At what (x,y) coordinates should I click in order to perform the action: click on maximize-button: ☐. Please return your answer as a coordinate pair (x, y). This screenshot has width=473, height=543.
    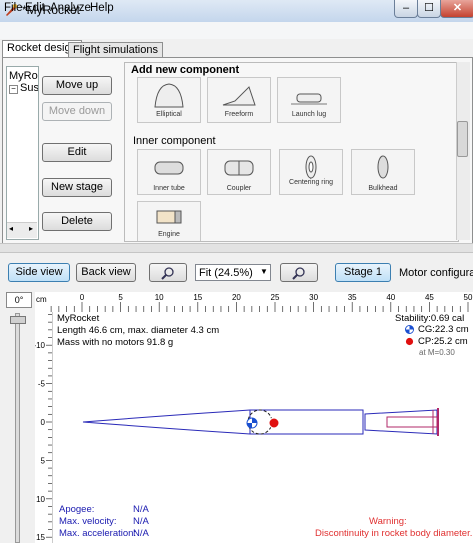
    Looking at the image, I should click on (429, 9).